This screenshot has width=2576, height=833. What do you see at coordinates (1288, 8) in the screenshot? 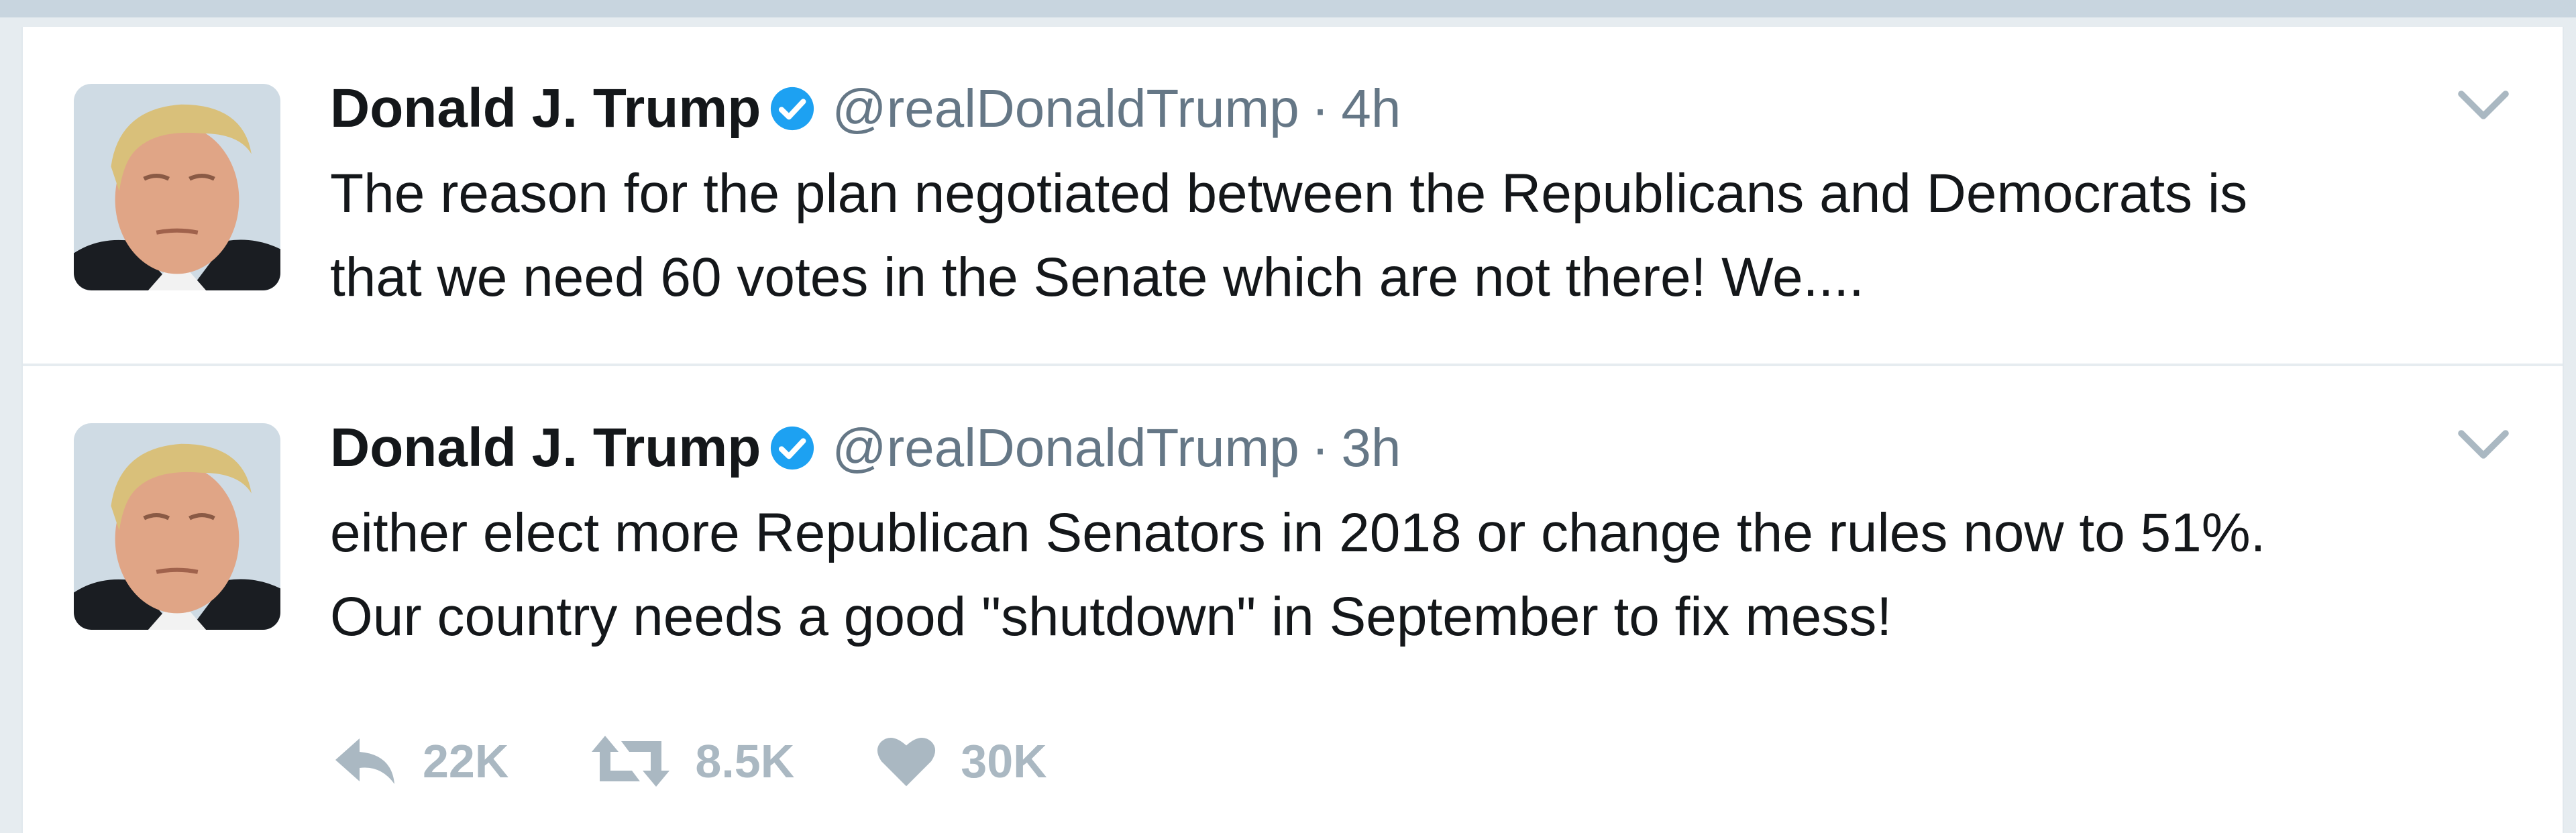
I see `top-border-strip` at bounding box center [1288, 8].